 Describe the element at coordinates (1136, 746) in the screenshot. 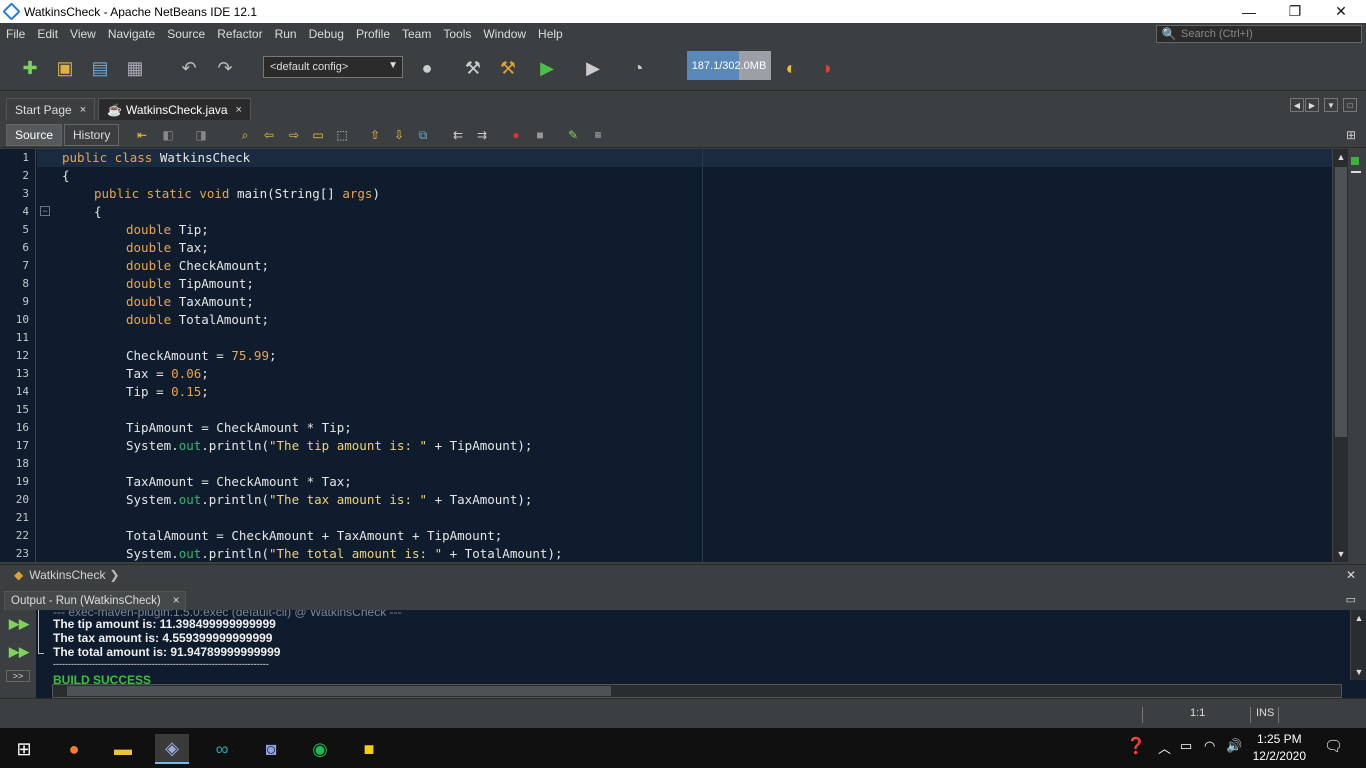

I see `help-icon: ❓` at that location.